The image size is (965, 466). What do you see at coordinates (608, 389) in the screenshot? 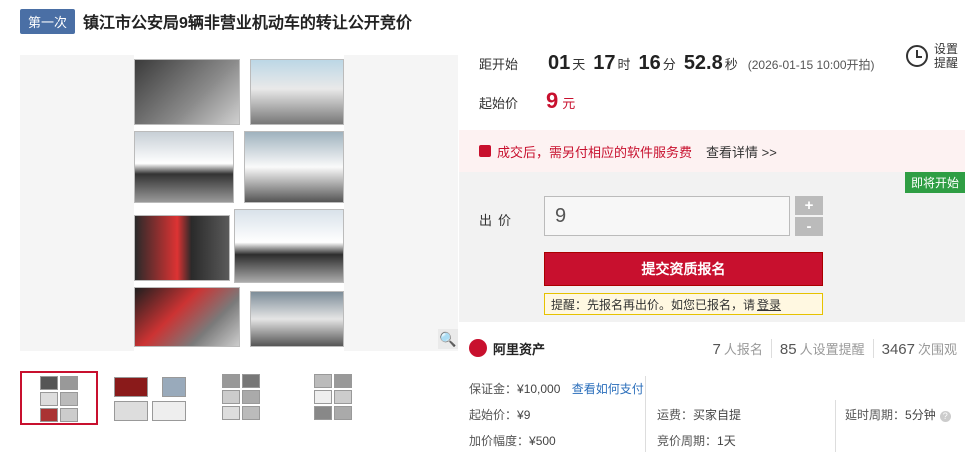
I see `how-to-pay-link: 查看如何支付` at bounding box center [608, 389].